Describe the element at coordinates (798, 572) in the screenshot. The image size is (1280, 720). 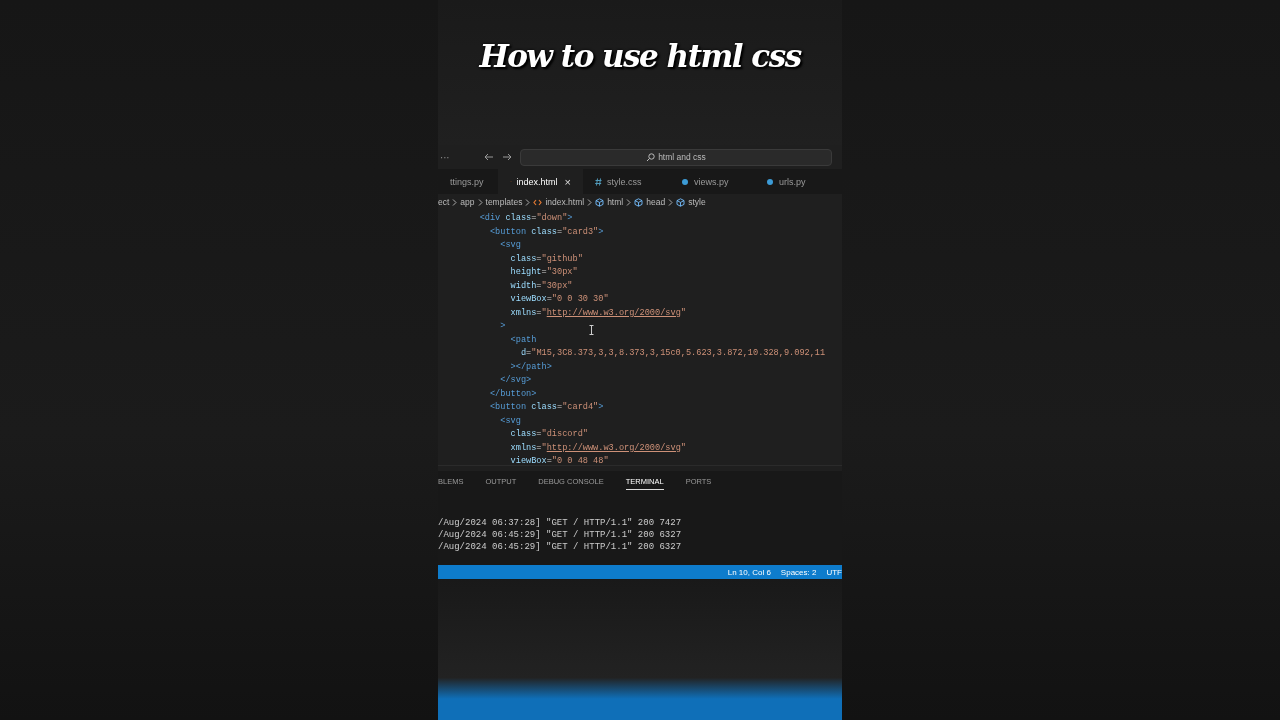
I see `status-item: Spaces: 2` at that location.